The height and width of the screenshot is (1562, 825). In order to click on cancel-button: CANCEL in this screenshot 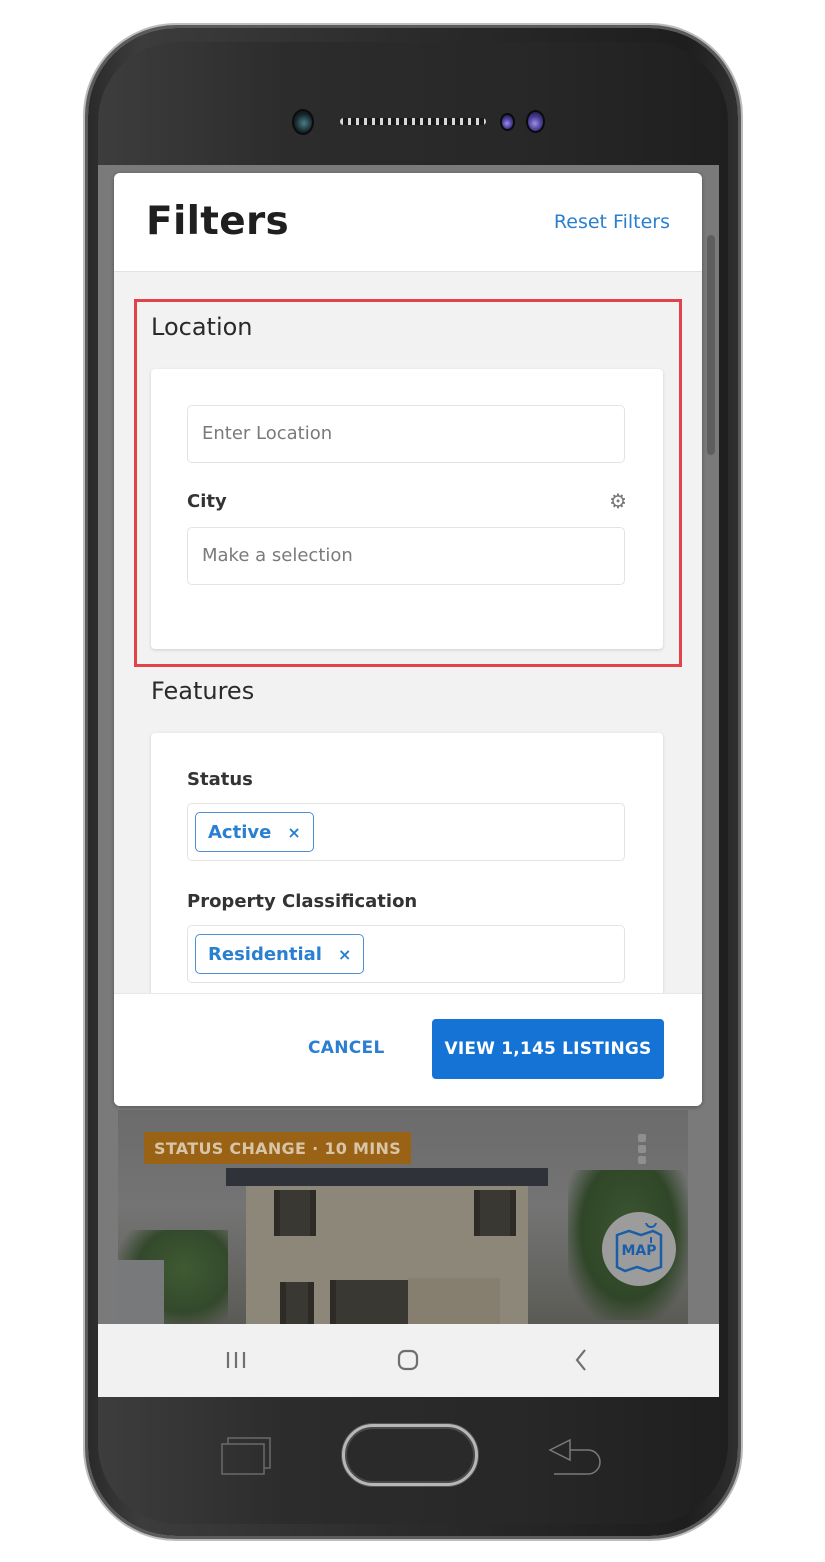, I will do `click(346, 1048)`.